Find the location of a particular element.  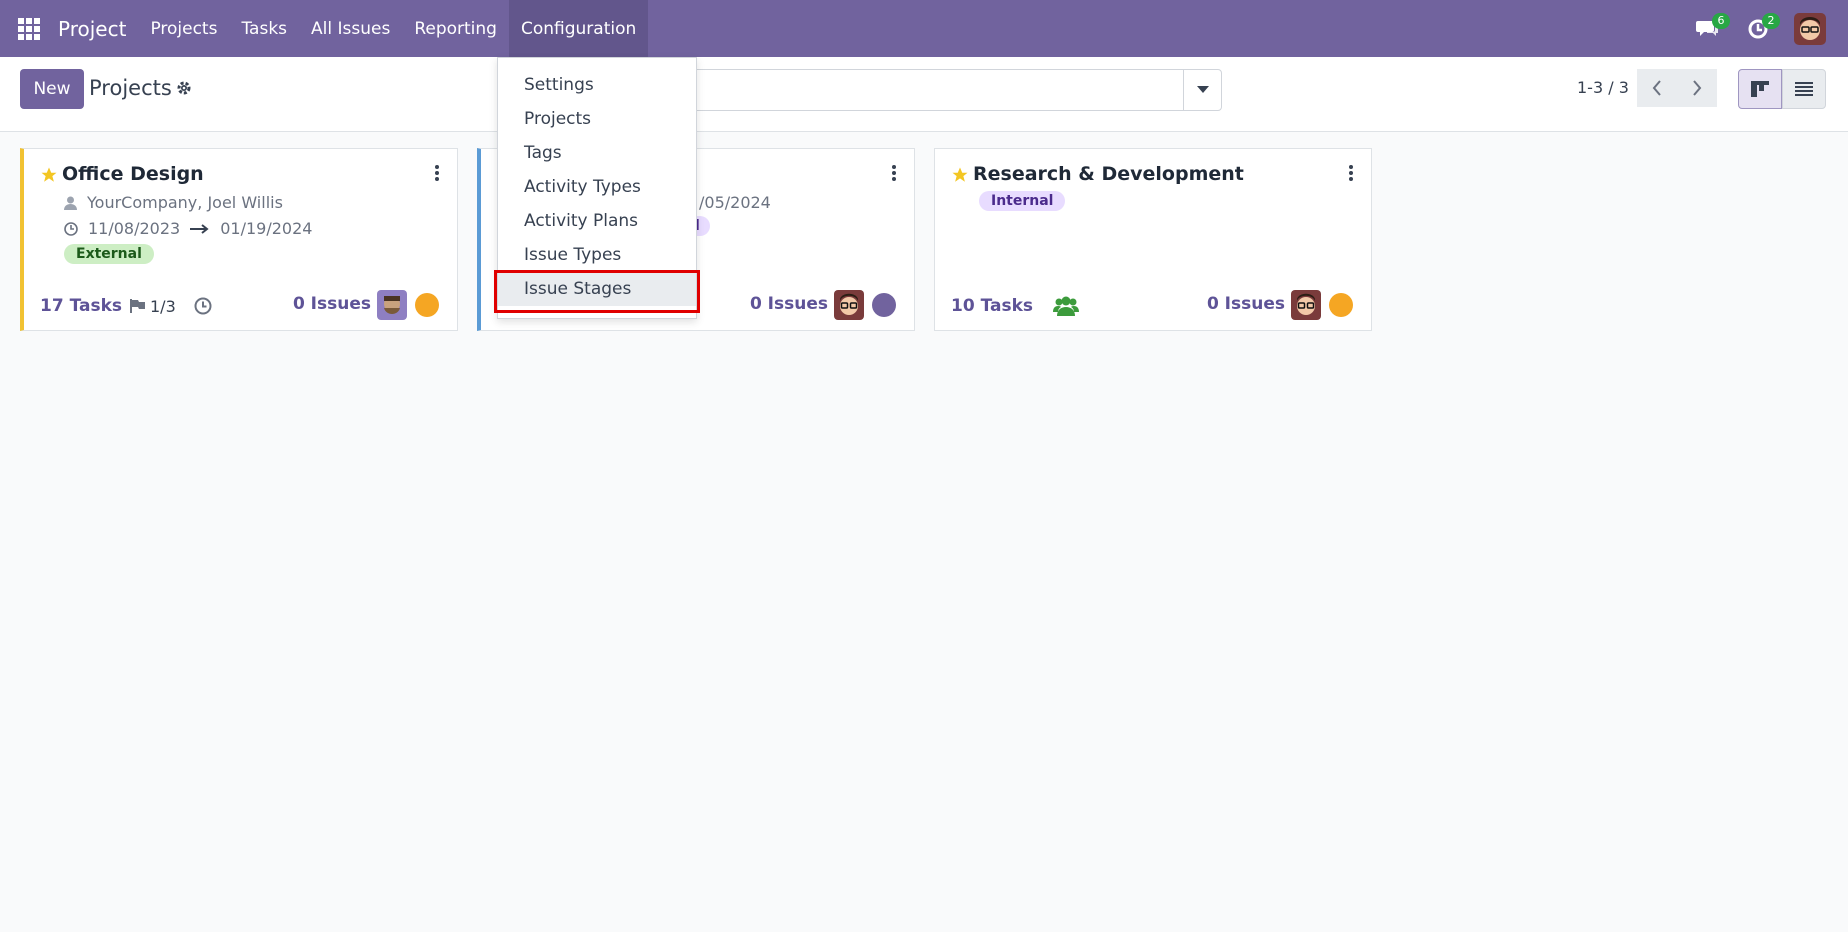

page-title: Projects is located at coordinates (130, 88).